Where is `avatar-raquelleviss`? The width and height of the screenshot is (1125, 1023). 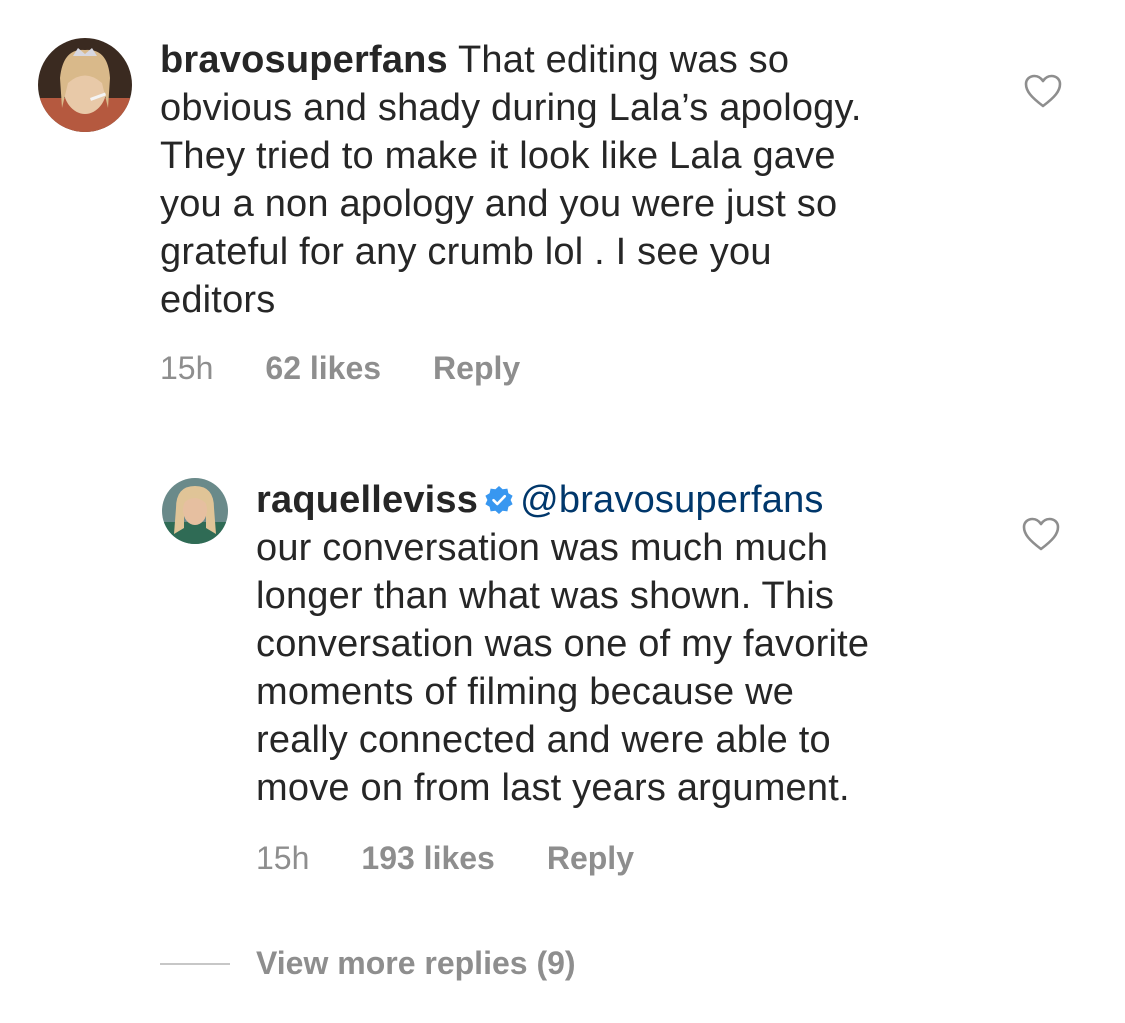
avatar-raquelleviss is located at coordinates (195, 511).